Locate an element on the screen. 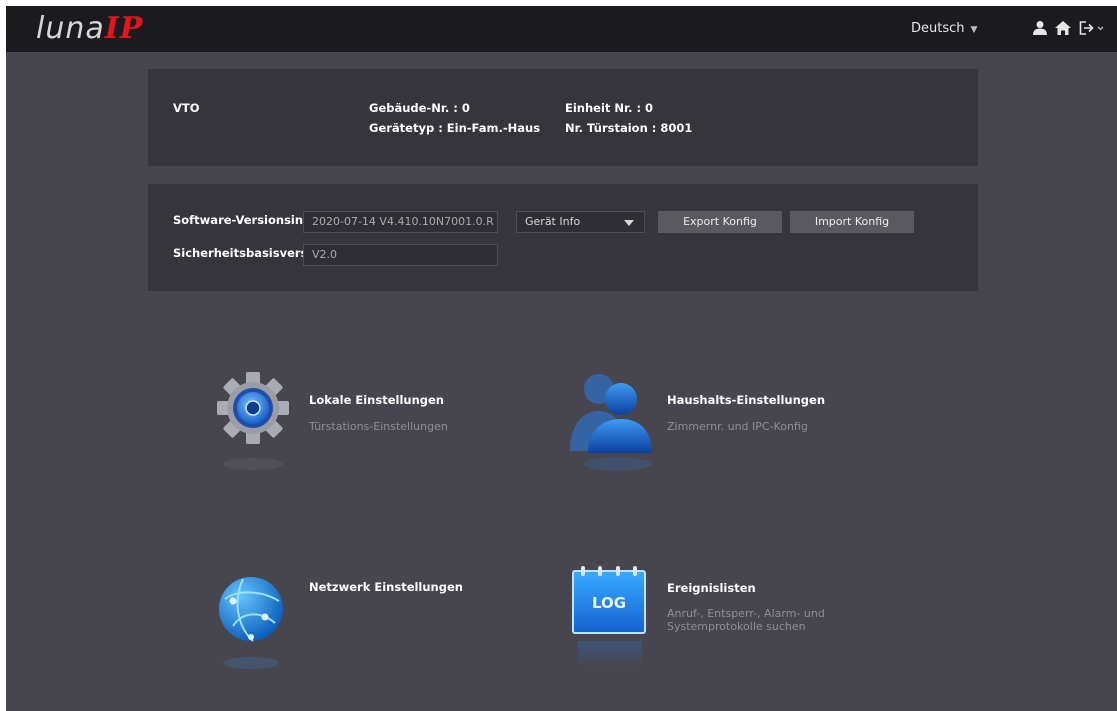  globe-icon is located at coordinates (251, 623).